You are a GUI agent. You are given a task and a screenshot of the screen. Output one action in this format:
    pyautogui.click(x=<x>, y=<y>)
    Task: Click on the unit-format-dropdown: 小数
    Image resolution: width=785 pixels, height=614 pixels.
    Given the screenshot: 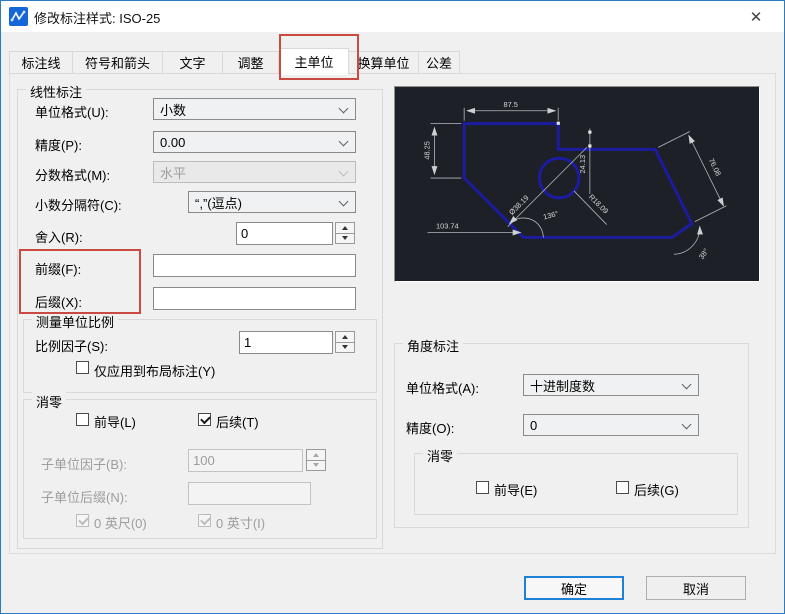 What is the action you would take?
    pyautogui.click(x=254, y=109)
    